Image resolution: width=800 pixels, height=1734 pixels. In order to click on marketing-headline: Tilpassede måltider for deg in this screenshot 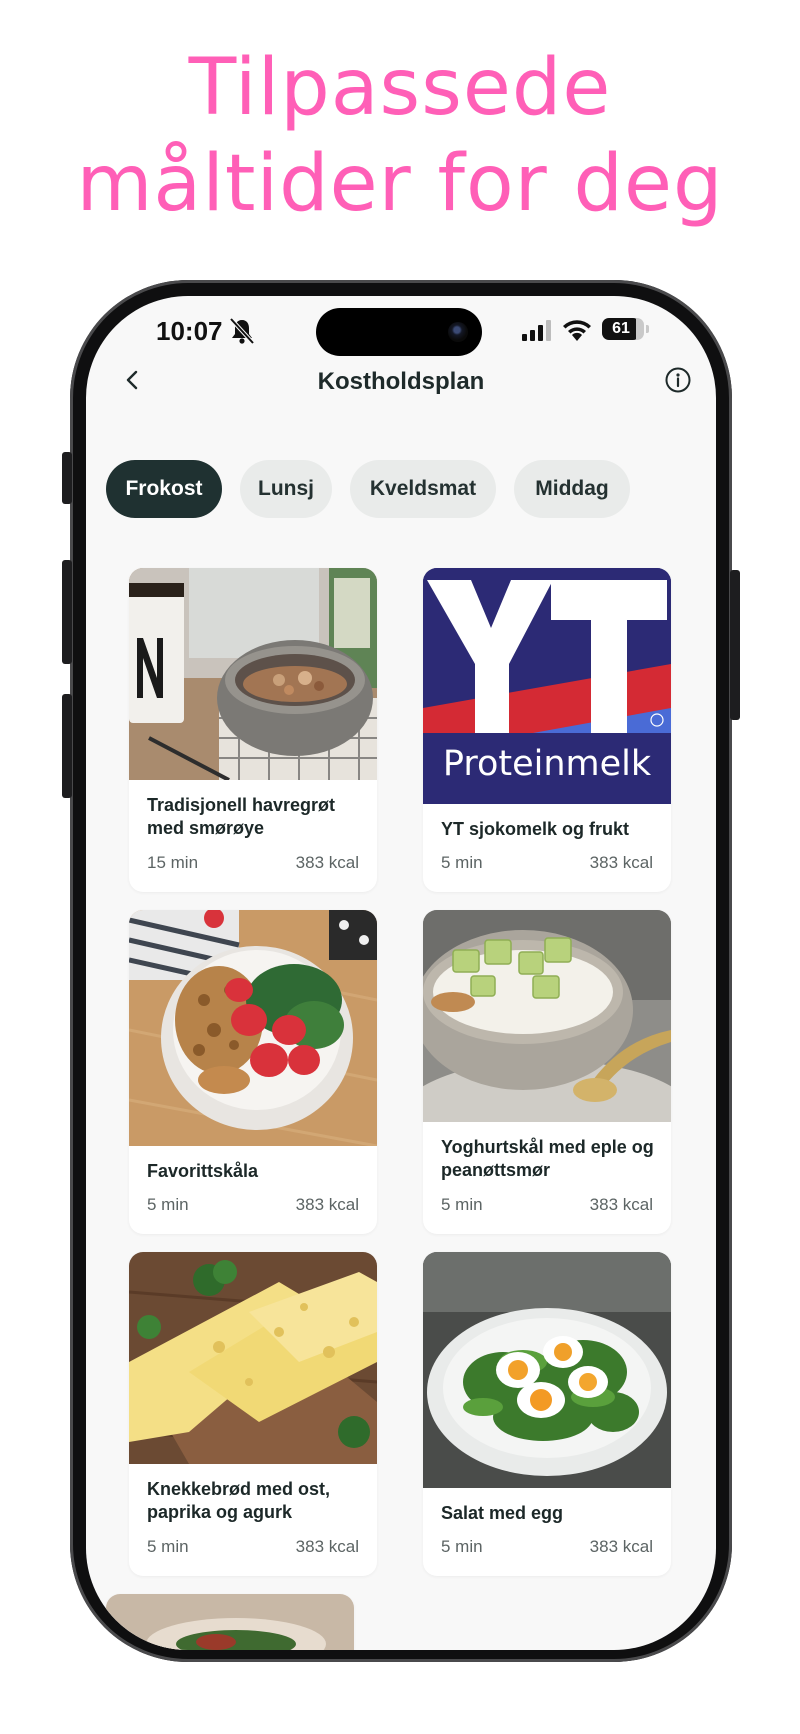, I will do `click(400, 136)`.